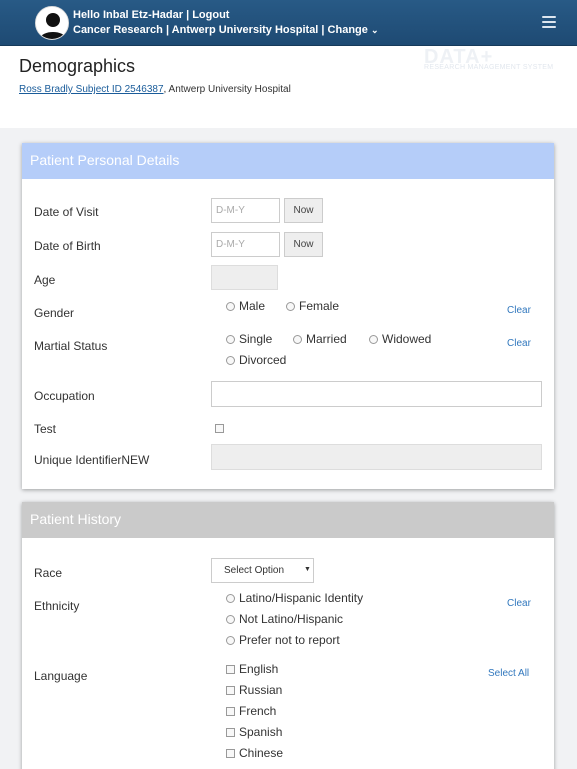 The image size is (577, 769). I want to click on gender-clear-link: Clear, so click(519, 310).